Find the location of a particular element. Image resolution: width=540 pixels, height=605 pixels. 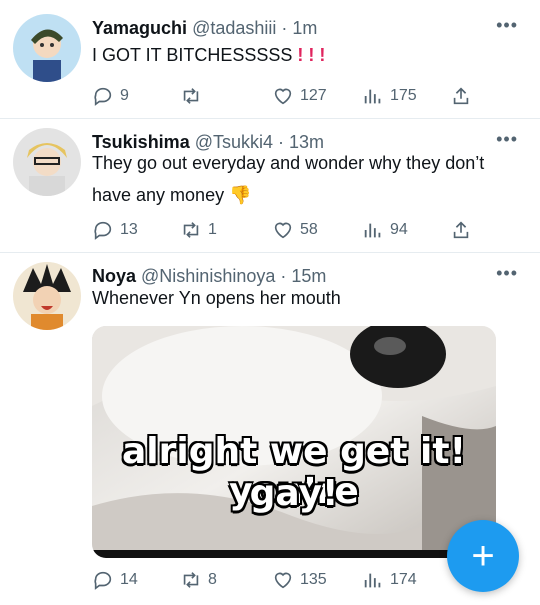

reply-count: 13 is located at coordinates (129, 229).